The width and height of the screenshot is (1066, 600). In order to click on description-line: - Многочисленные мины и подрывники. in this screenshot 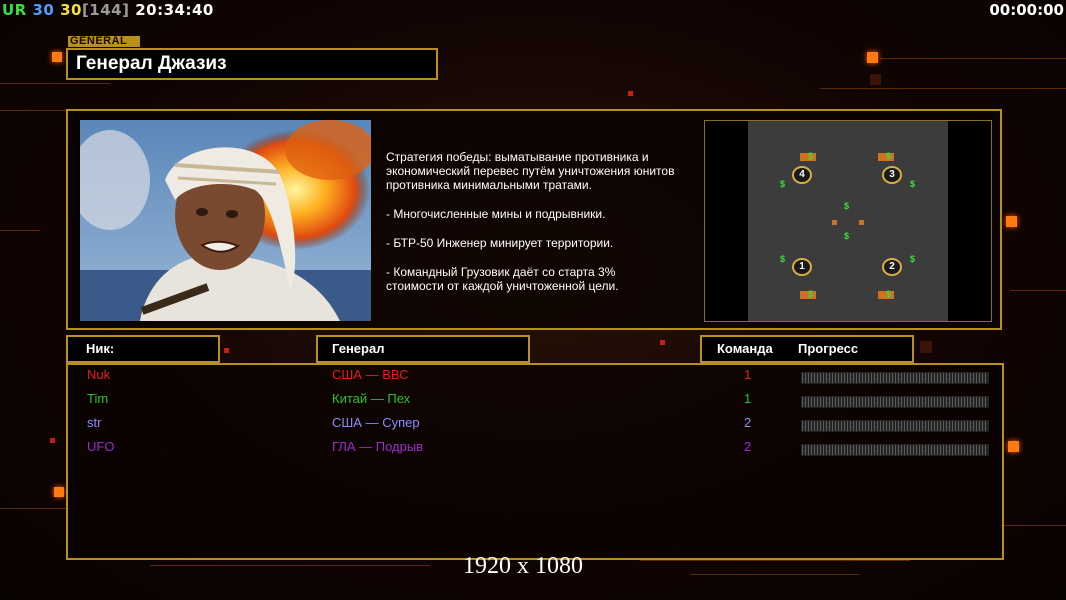, I will do `click(496, 214)`.